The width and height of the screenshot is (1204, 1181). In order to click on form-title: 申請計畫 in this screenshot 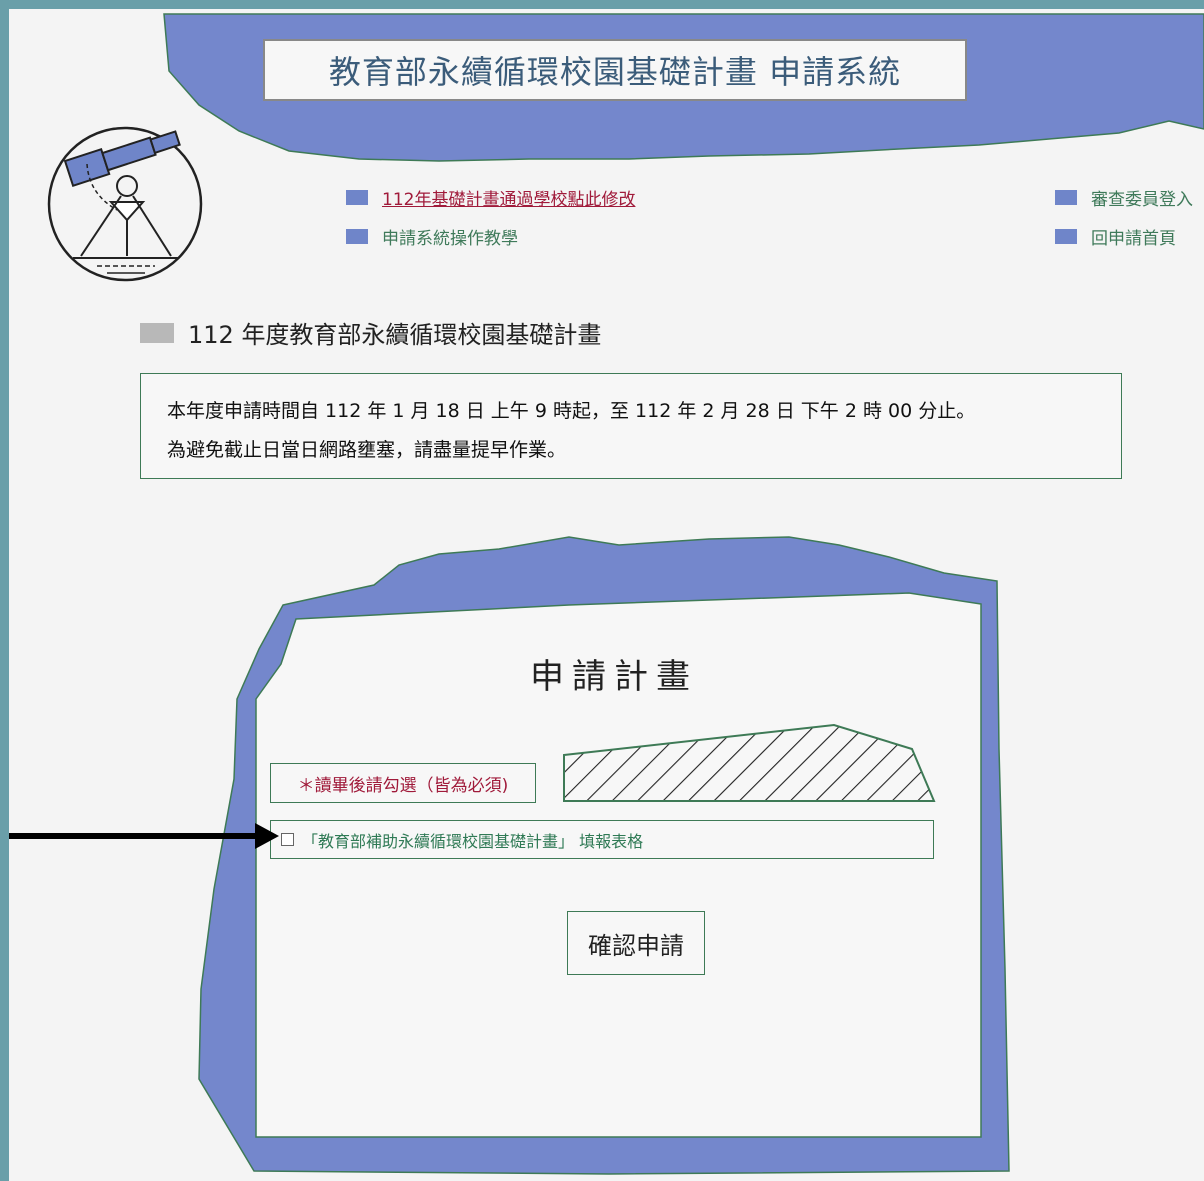, I will do `click(614, 677)`.